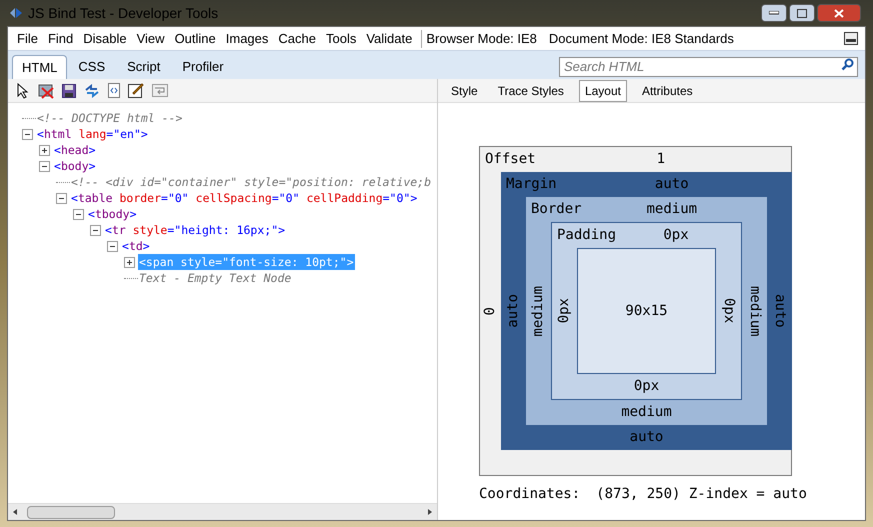 This screenshot has height=527, width=873. What do you see at coordinates (672, 209) in the screenshot?
I see `border-top-value: medium` at bounding box center [672, 209].